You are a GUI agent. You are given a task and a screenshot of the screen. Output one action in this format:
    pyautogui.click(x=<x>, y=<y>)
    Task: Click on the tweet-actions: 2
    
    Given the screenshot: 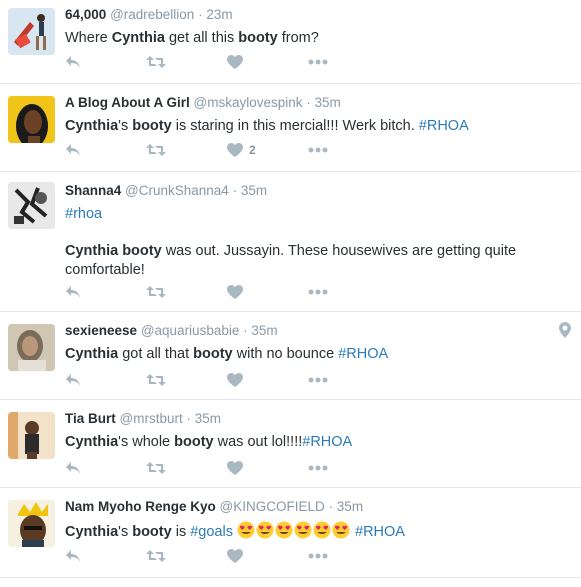 What is the action you would take?
    pyautogui.click(x=227, y=150)
    